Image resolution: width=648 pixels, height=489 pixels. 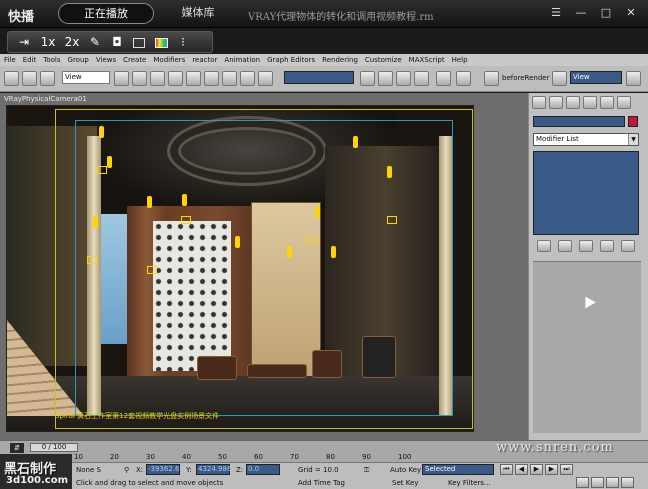 I want to click on zoom-icon, so click(x=582, y=482).